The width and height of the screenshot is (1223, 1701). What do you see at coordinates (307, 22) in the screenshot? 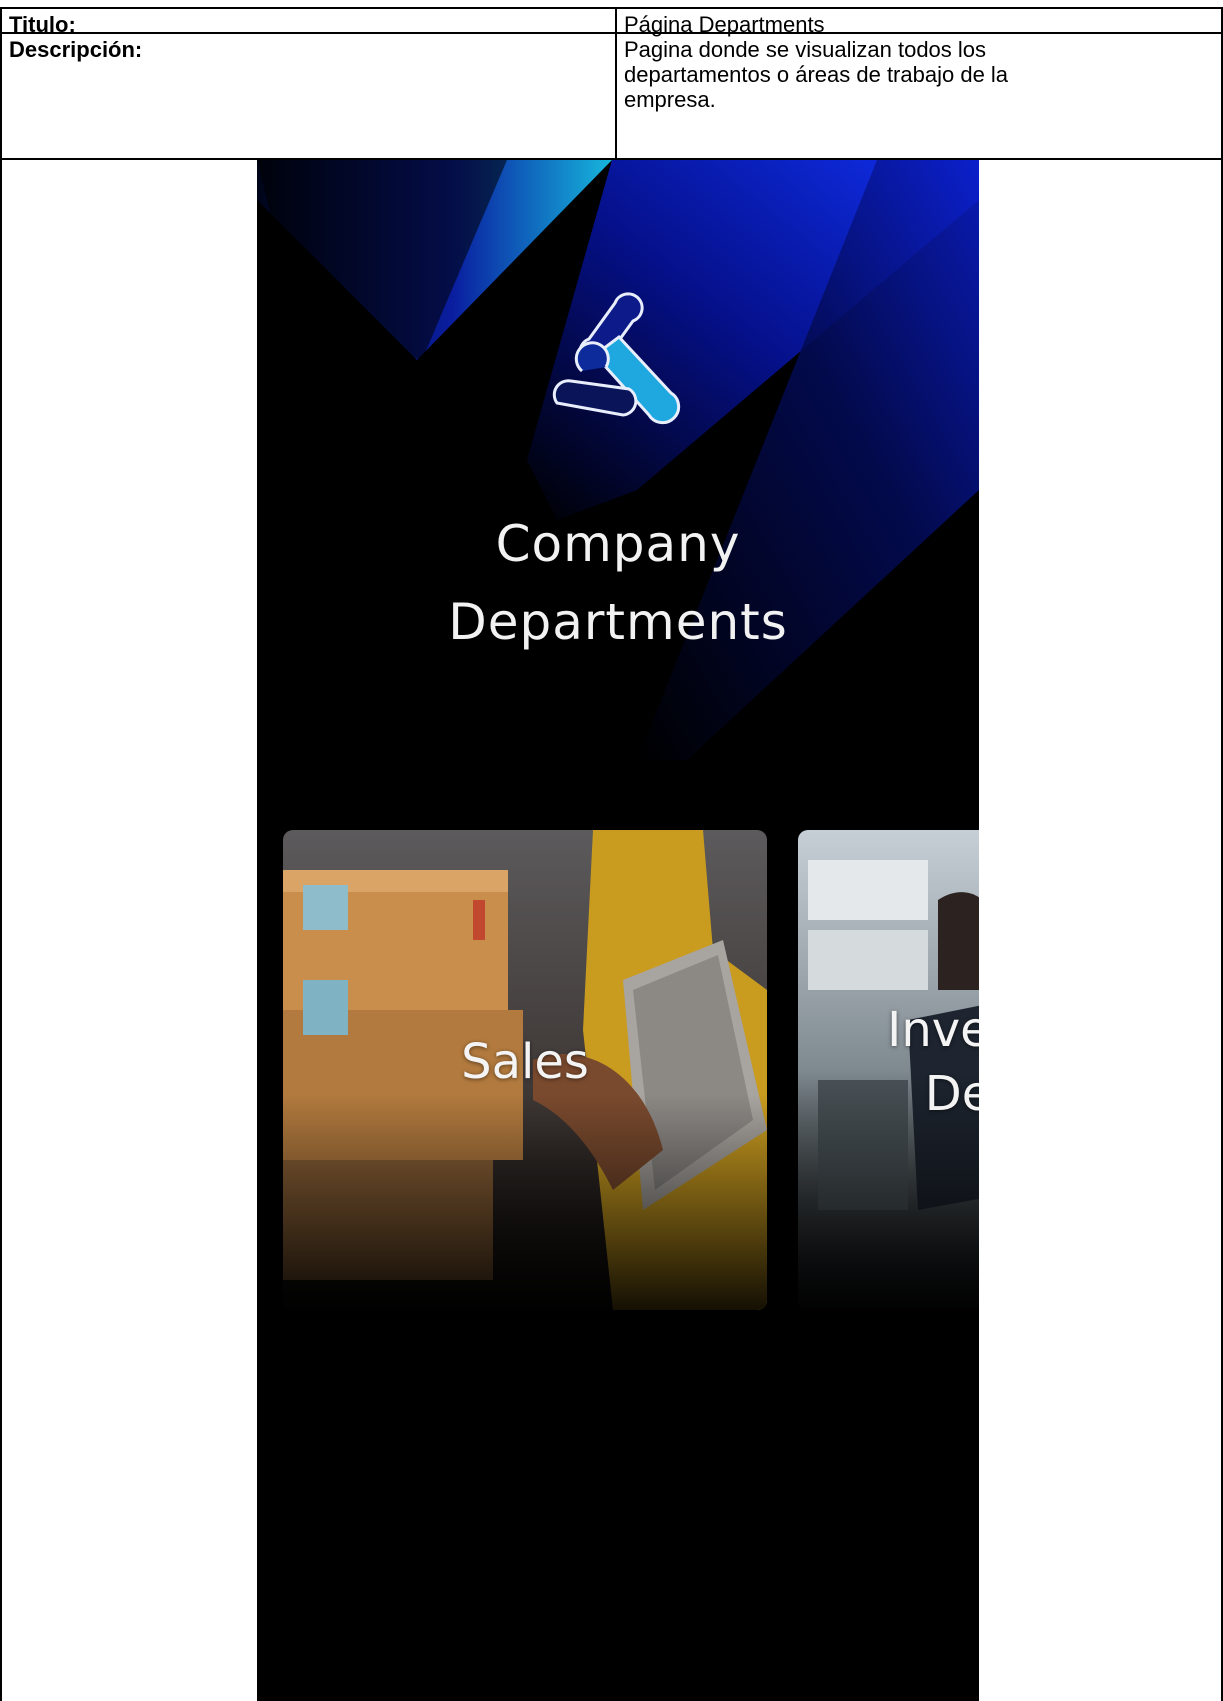
I see `title-label: Titulo:` at bounding box center [307, 22].